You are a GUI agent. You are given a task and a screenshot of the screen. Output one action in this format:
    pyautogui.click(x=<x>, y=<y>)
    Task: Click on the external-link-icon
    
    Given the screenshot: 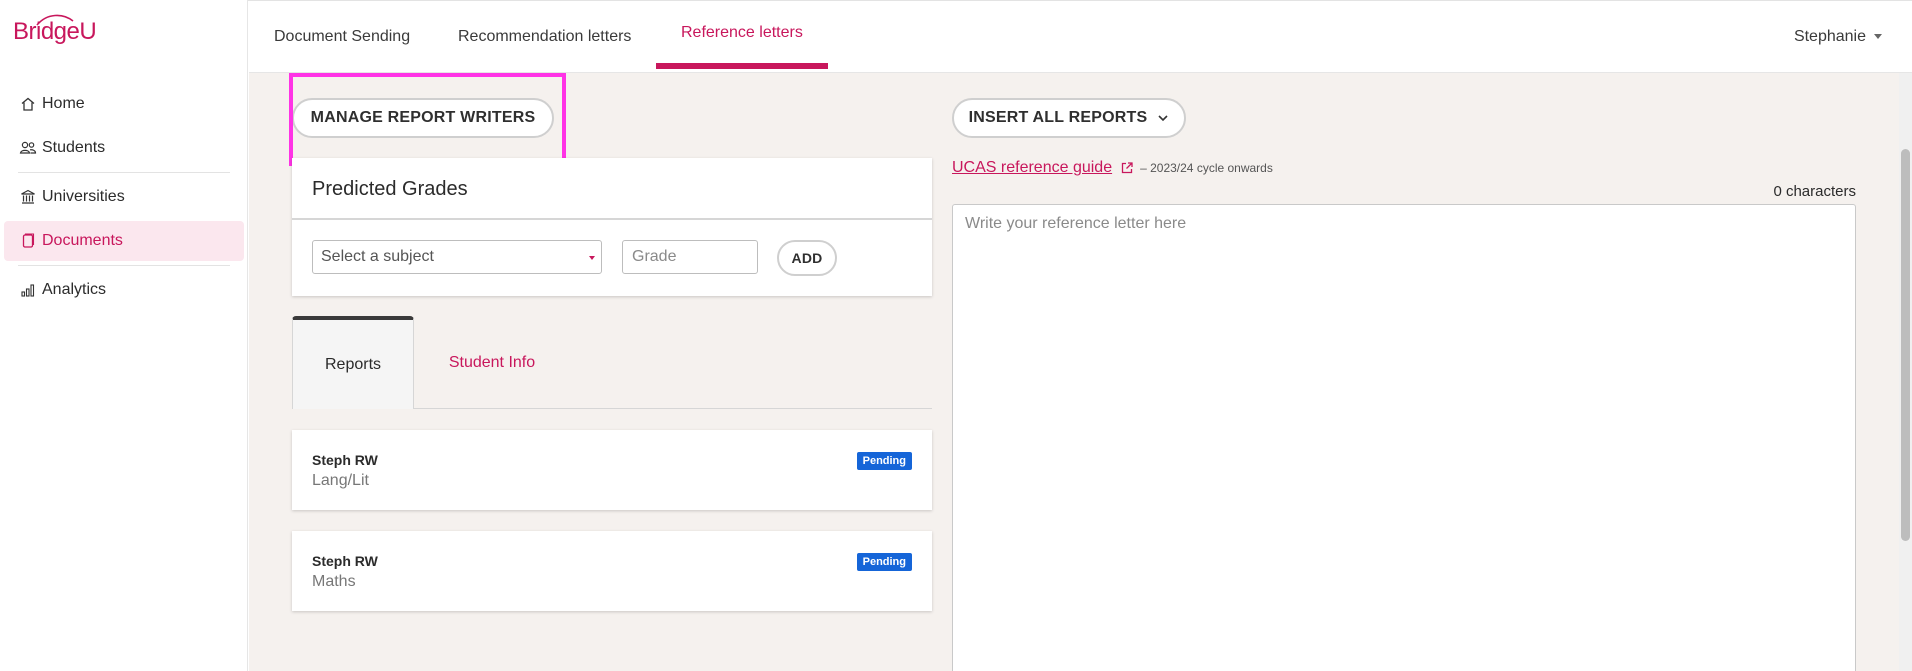 What is the action you would take?
    pyautogui.click(x=1127, y=168)
    